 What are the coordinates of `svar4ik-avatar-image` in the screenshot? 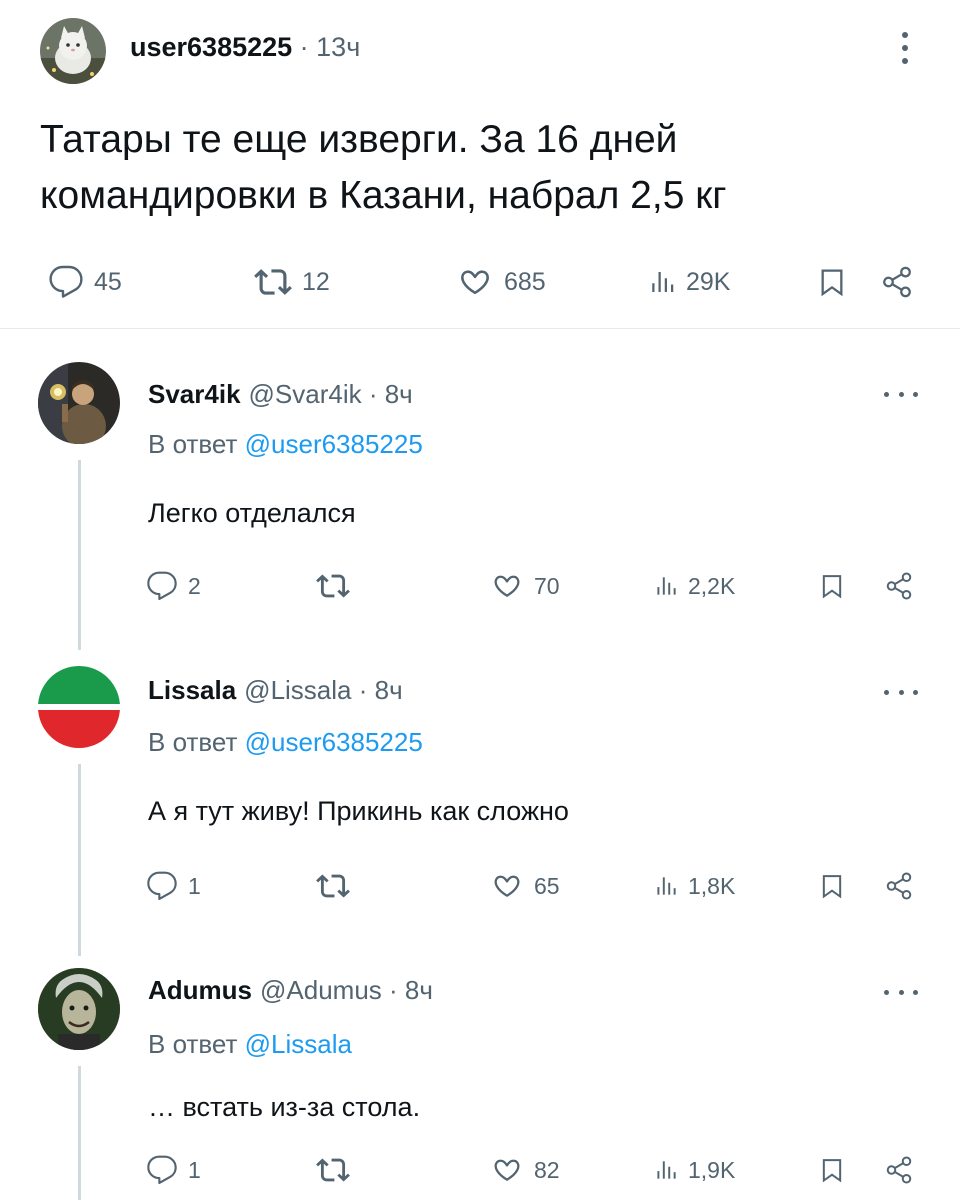 It's located at (79, 403).